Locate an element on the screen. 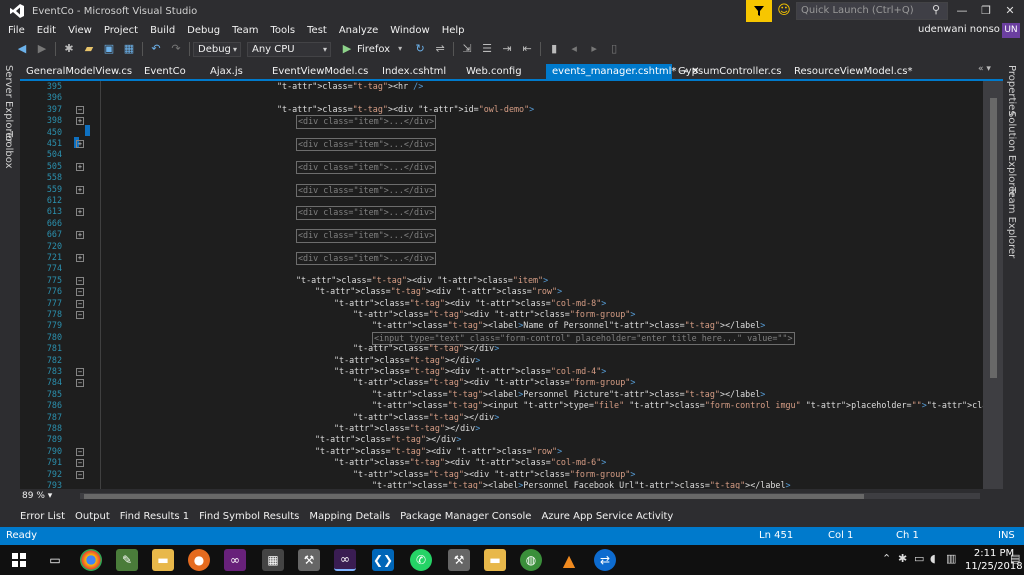 The image size is (1024, 575). vlc-icon: ▲ is located at coordinates (569, 560).